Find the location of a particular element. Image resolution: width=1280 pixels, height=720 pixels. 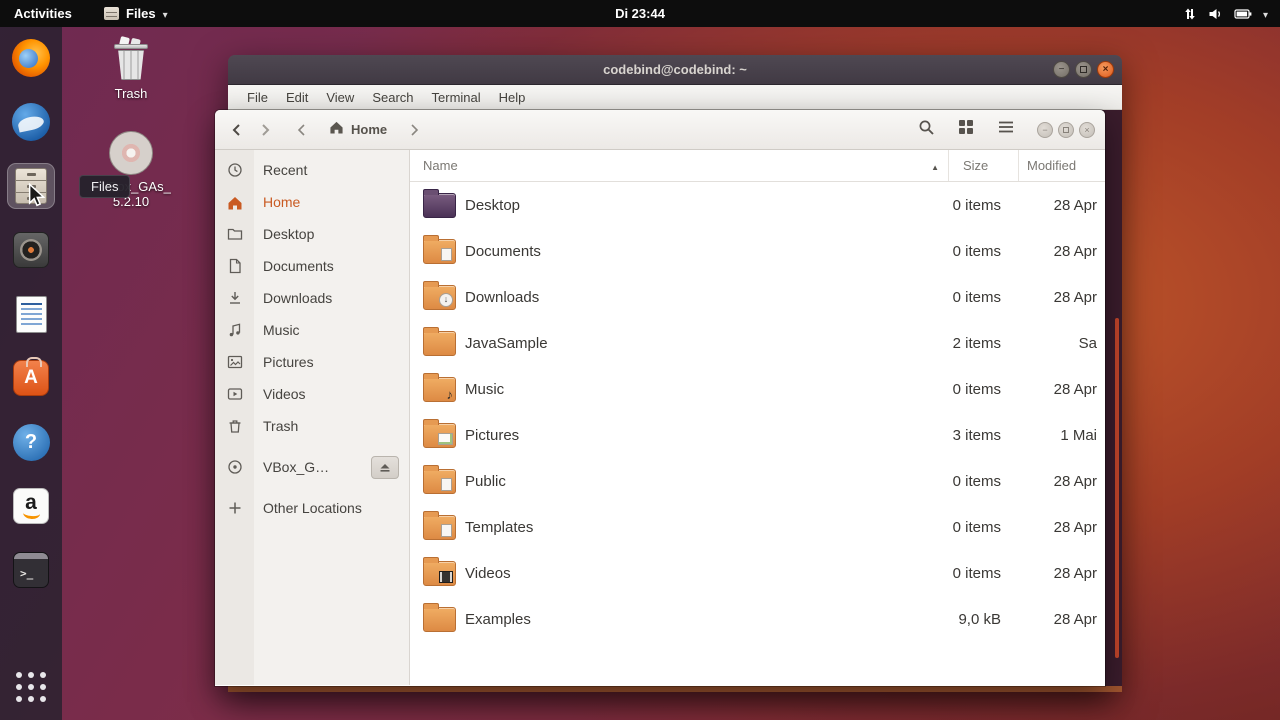

dock-item-terminal: >_ is located at coordinates (31, 570).